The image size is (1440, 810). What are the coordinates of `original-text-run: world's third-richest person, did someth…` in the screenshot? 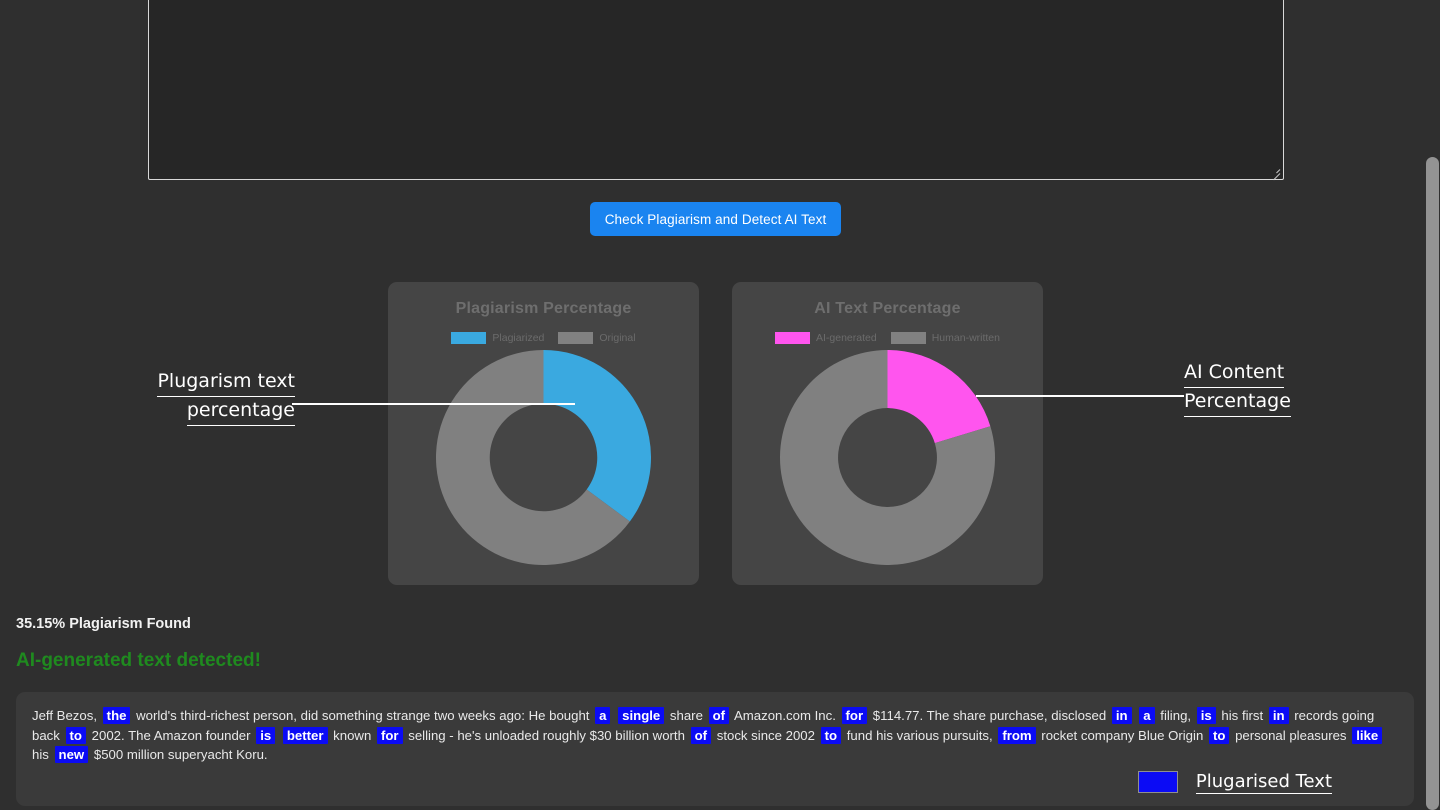 It's located at (363, 715).